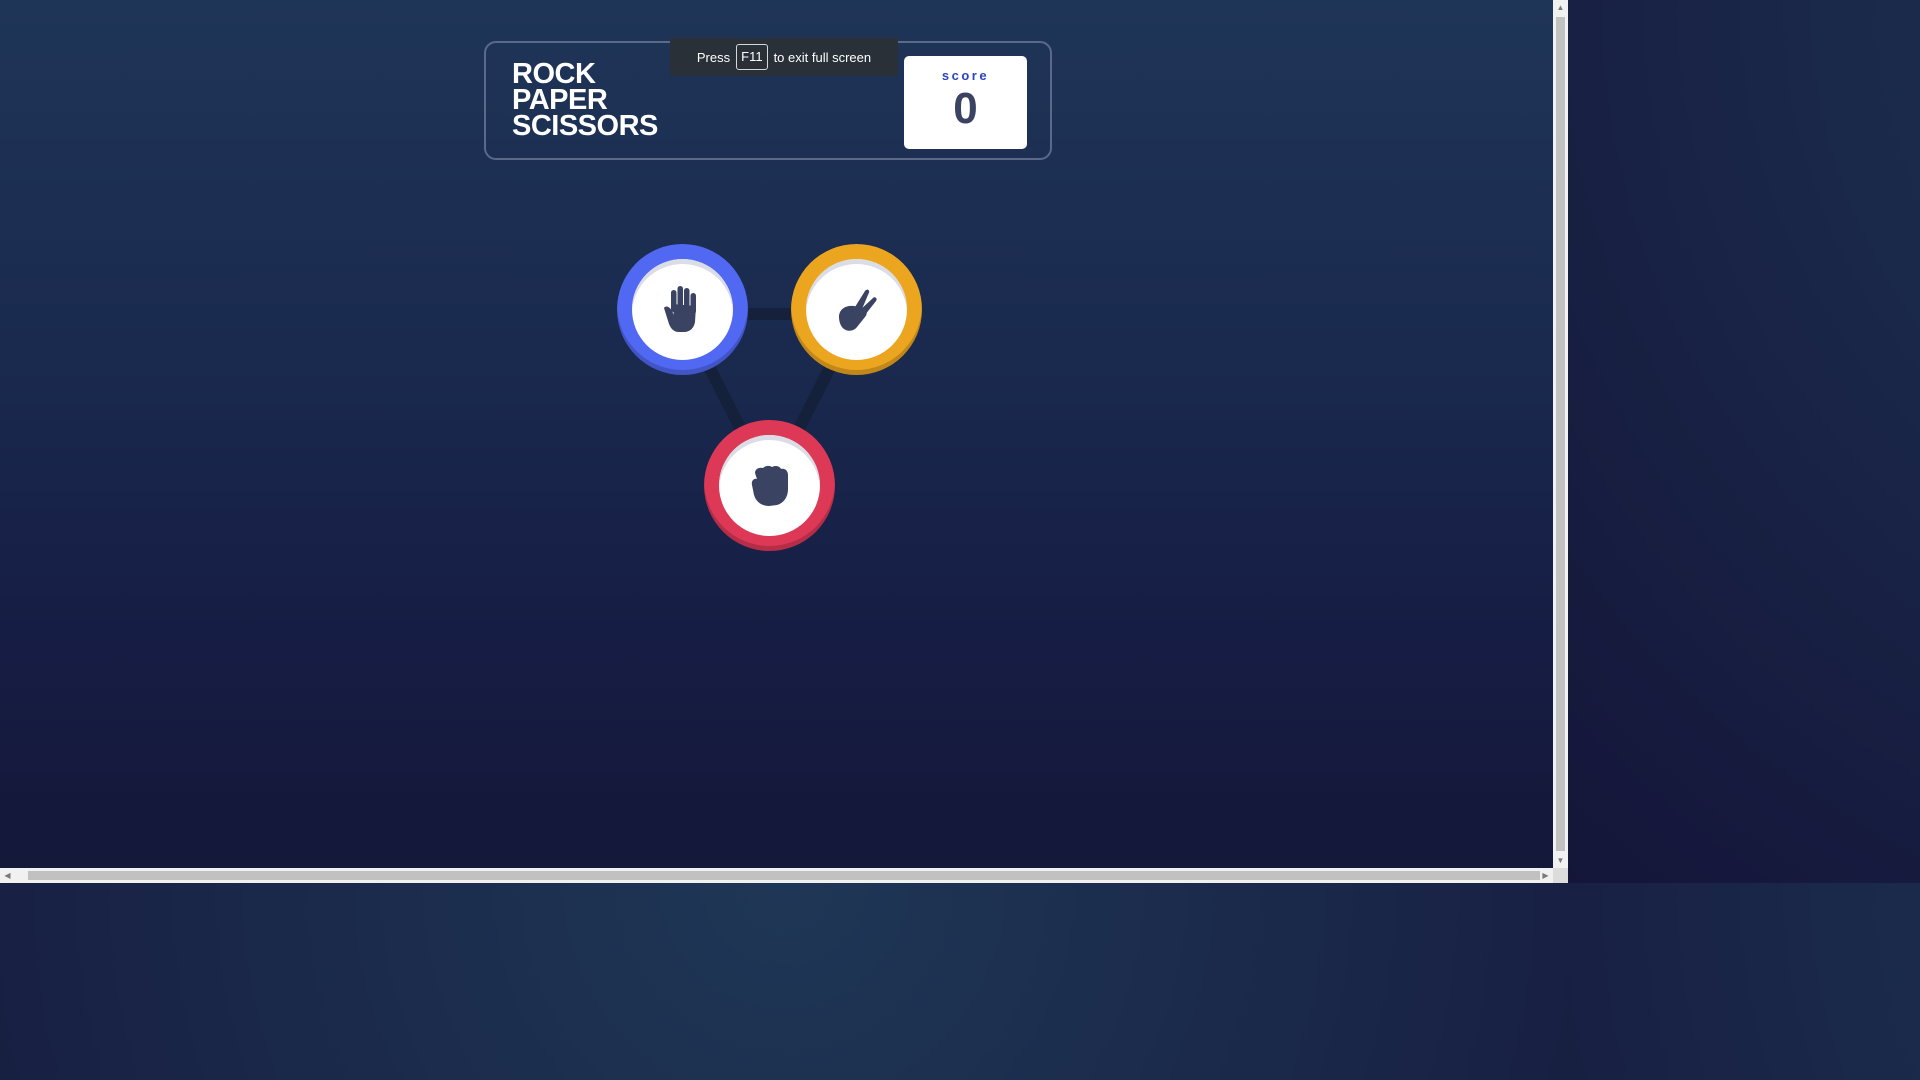 Image resolution: width=1920 pixels, height=1080 pixels. I want to click on scissors-hand-icon, so click(857, 310).